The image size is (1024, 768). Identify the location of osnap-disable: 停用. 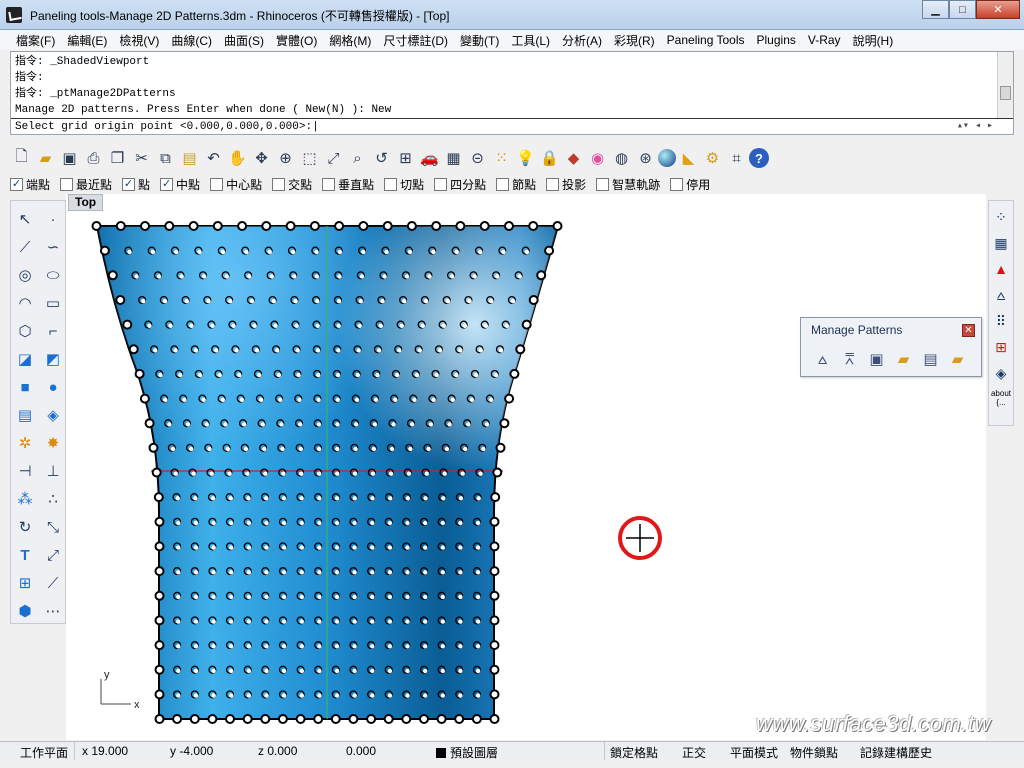
(690, 184).